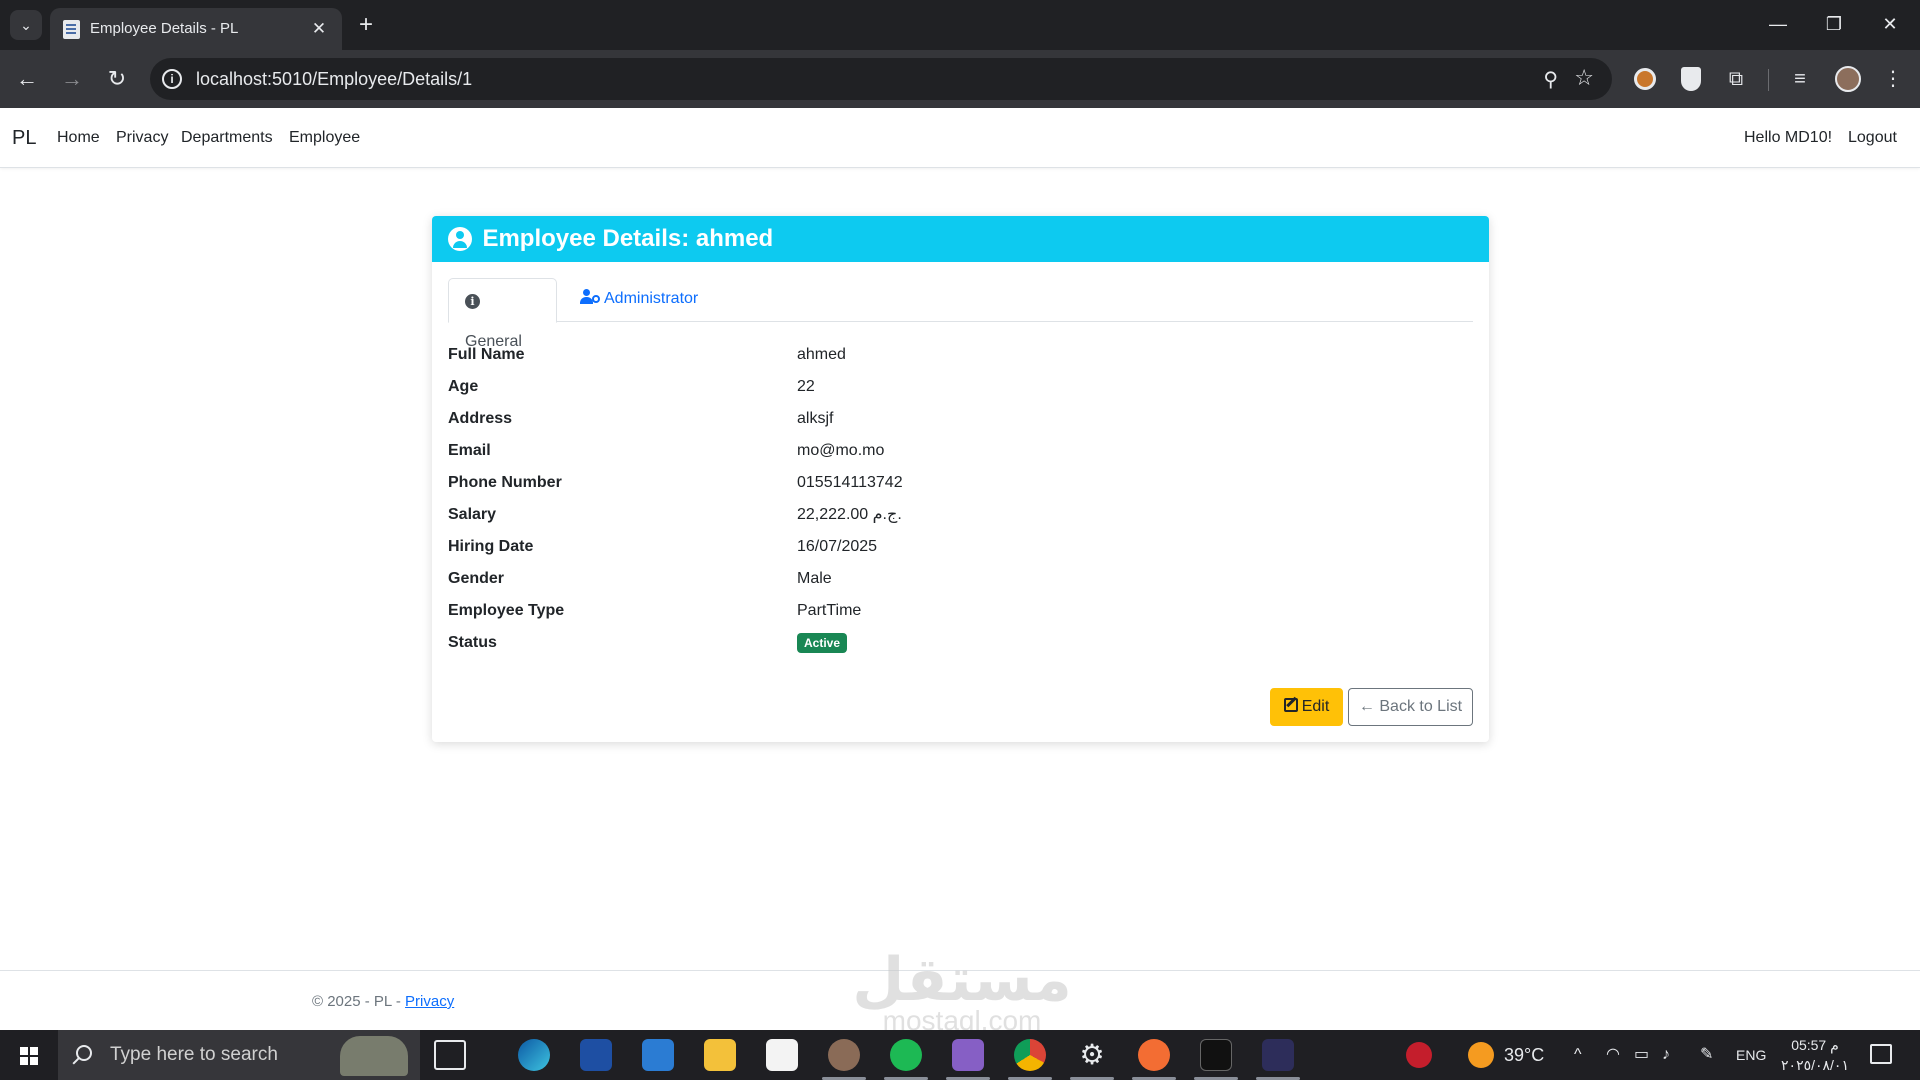 The height and width of the screenshot is (1080, 1920). Describe the element at coordinates (960, 314) in the screenshot. I see `details-tabs: iGeneral Administrator` at that location.